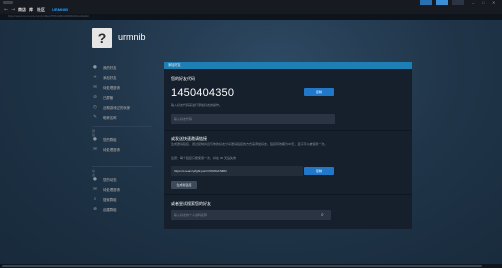 This screenshot has width=502, height=268. What do you see at coordinates (128, 98) in the screenshot?
I see `sidebar-item-blocked: ⊘ 已屏蔽` at bounding box center [128, 98].